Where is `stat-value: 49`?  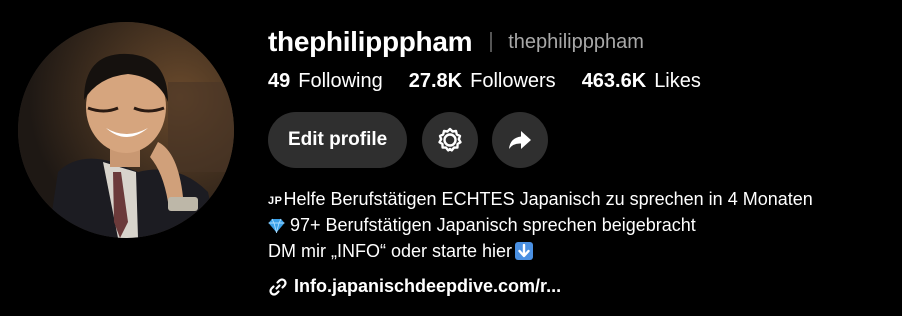
stat-value: 49 is located at coordinates (279, 81).